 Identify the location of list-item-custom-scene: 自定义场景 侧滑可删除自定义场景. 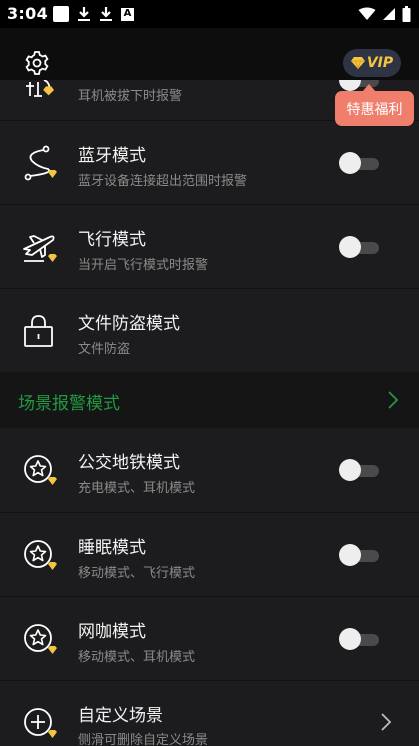
(209, 713).